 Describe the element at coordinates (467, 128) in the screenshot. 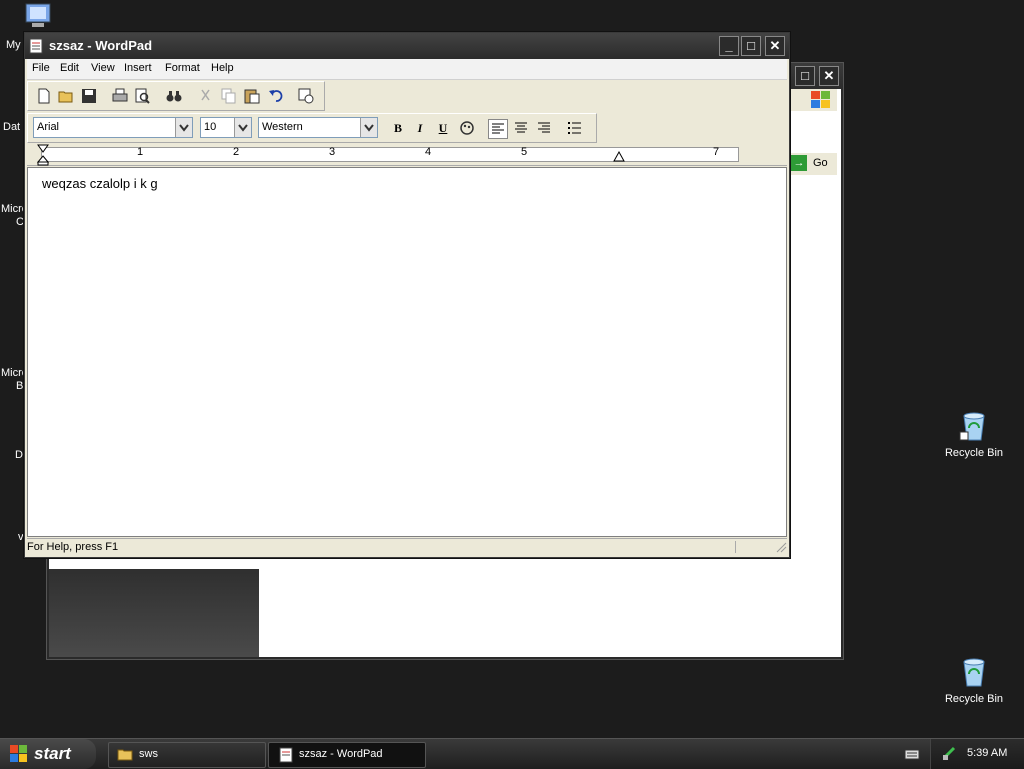

I see `color-palette-icon` at that location.